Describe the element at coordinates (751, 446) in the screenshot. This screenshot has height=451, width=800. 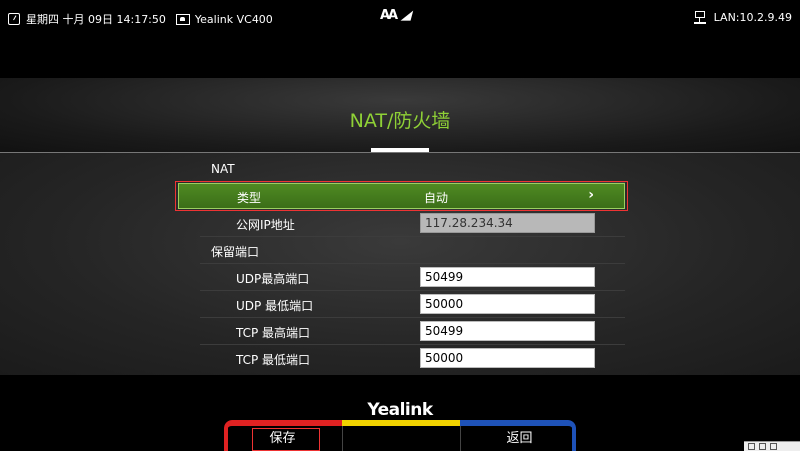
I see `minimize-icon` at that location.